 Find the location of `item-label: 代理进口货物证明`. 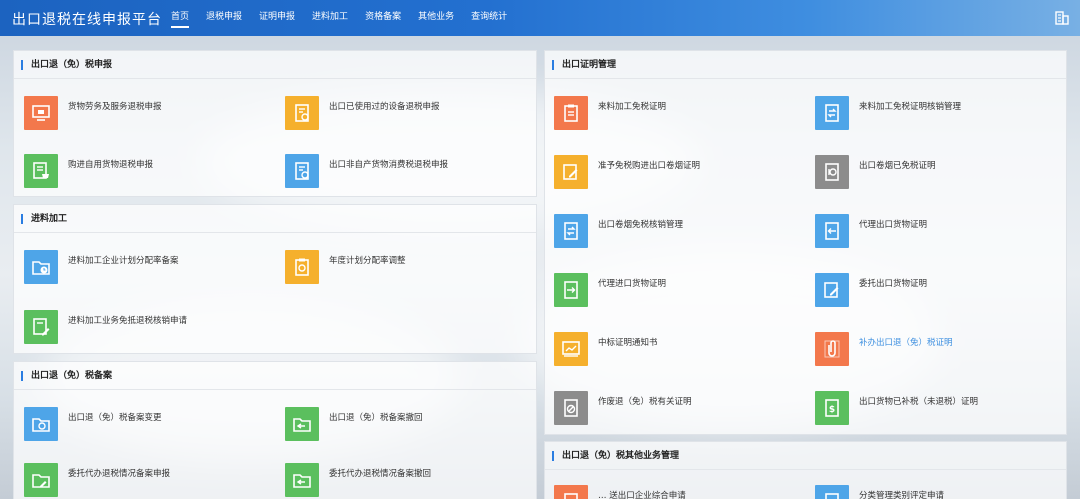

item-label: 代理进口货物证明 is located at coordinates (632, 284).